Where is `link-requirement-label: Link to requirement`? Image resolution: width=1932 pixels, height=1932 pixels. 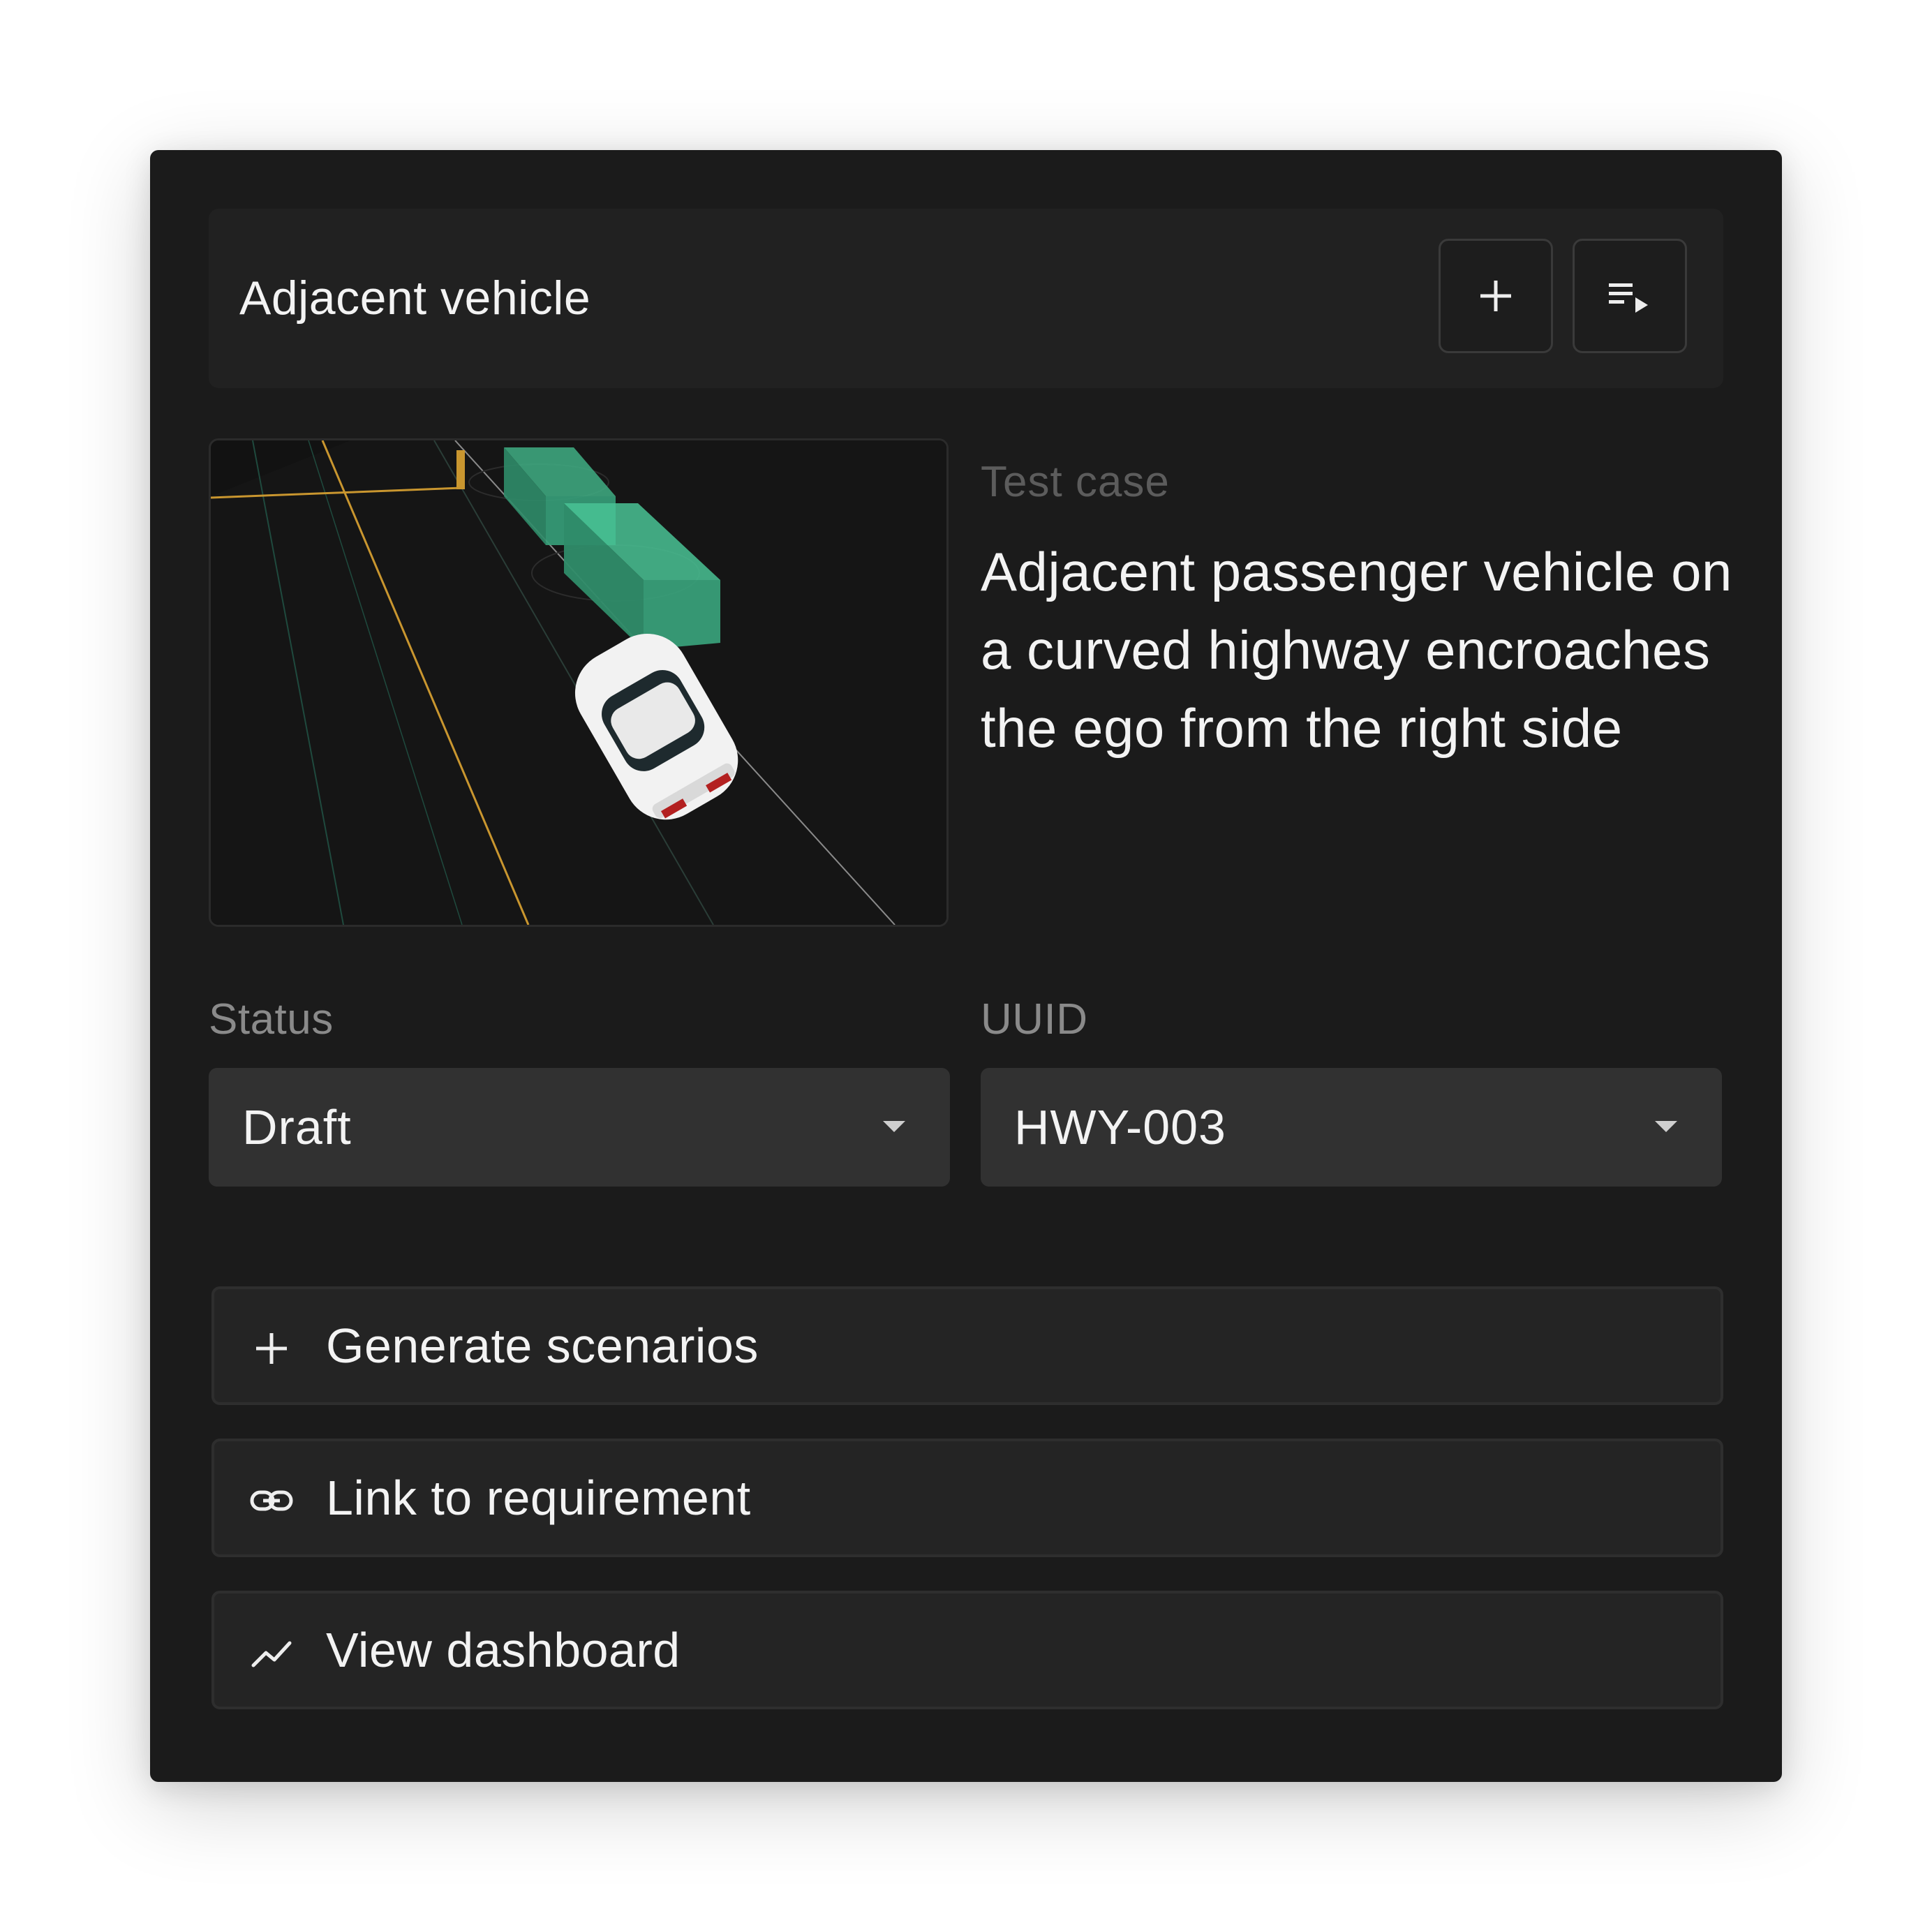 link-requirement-label: Link to requirement is located at coordinates (538, 1498).